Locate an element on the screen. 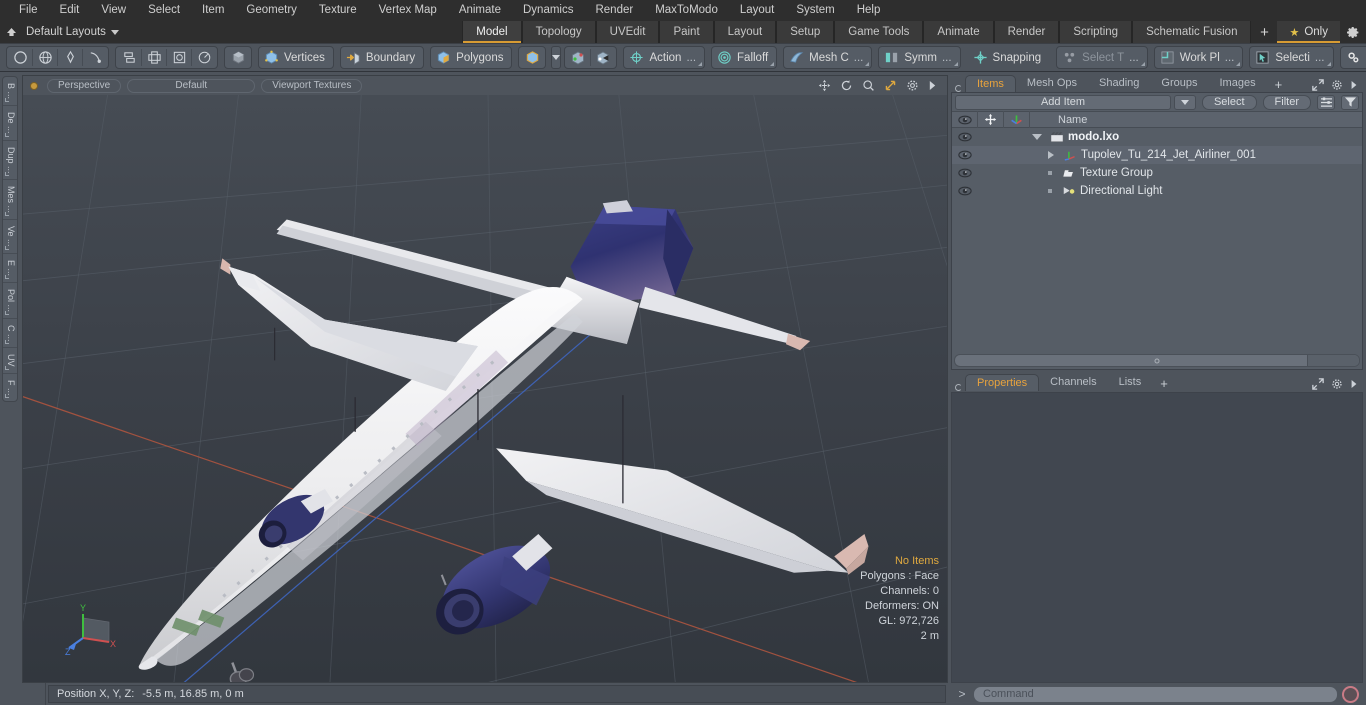 This screenshot has height=705, width=1366. menu-item-item: Item is located at coordinates (213, 10).